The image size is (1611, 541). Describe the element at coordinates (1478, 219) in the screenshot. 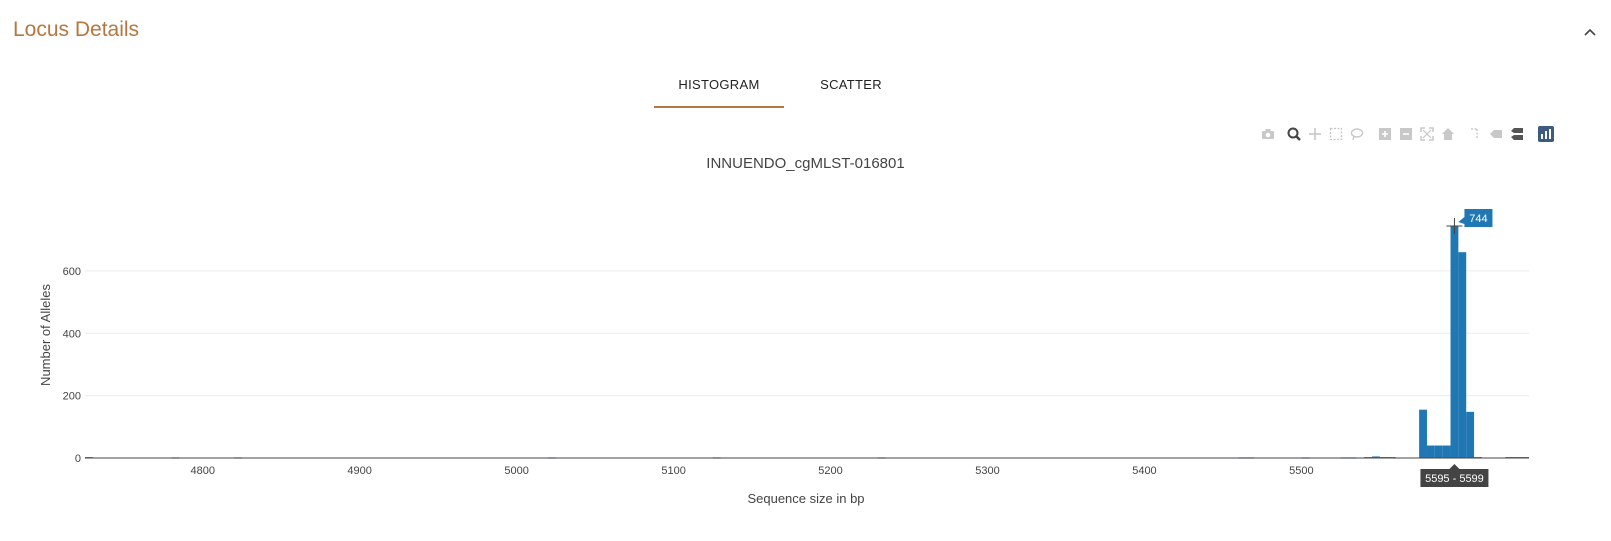

I see `hover-value-label: 744` at that location.